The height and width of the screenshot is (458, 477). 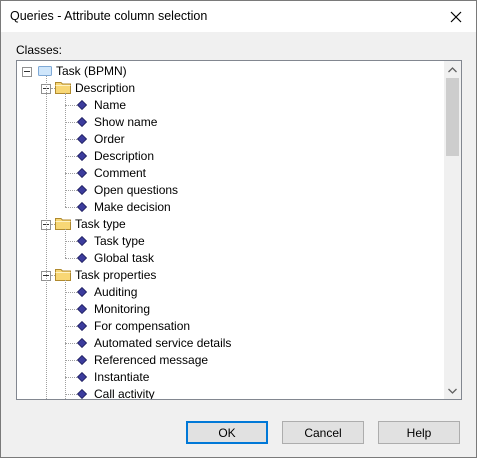 I want to click on scroll-up-button, so click(x=452, y=69).